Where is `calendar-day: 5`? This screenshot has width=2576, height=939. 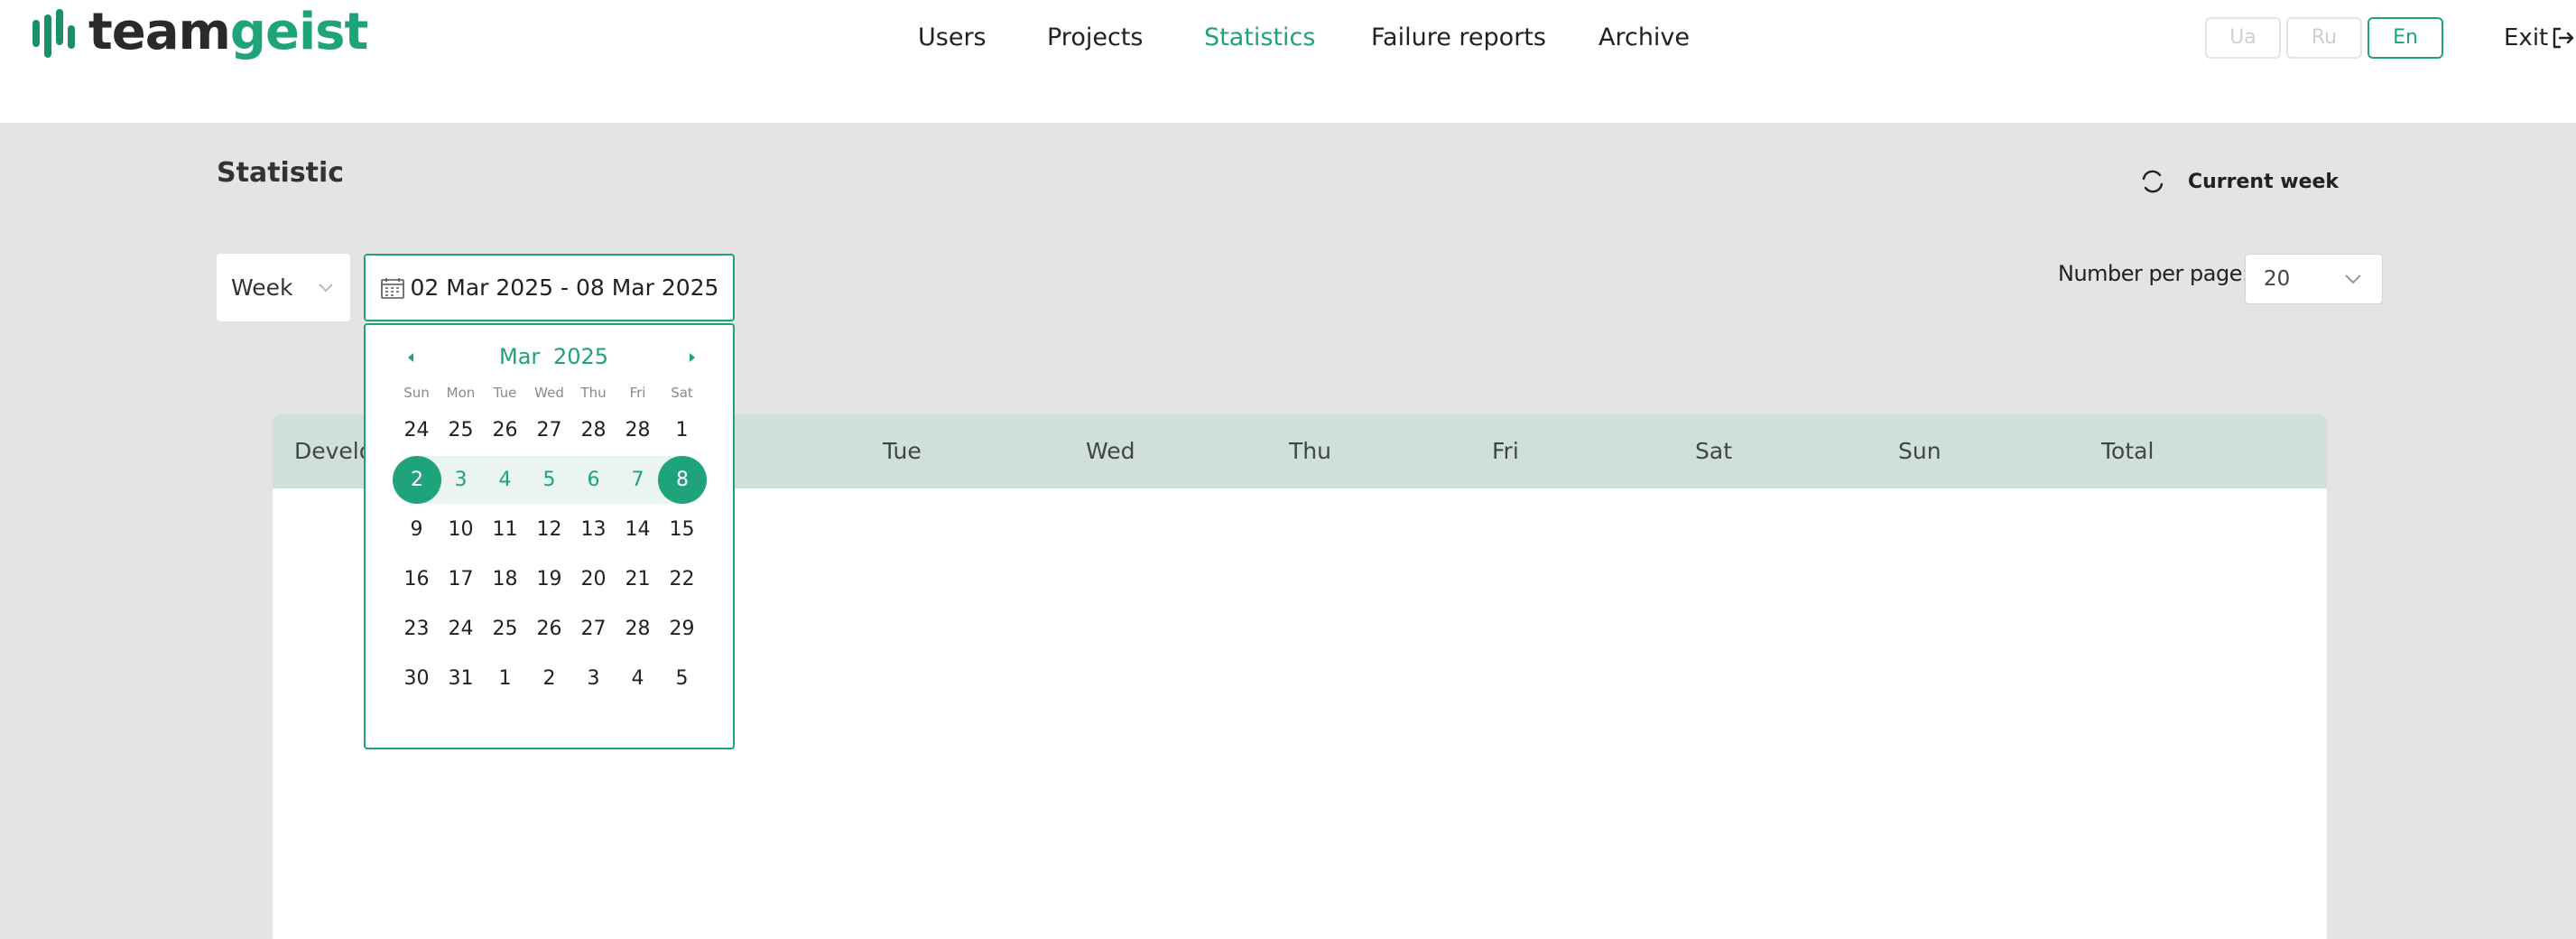 calendar-day: 5 is located at coordinates (682, 679).